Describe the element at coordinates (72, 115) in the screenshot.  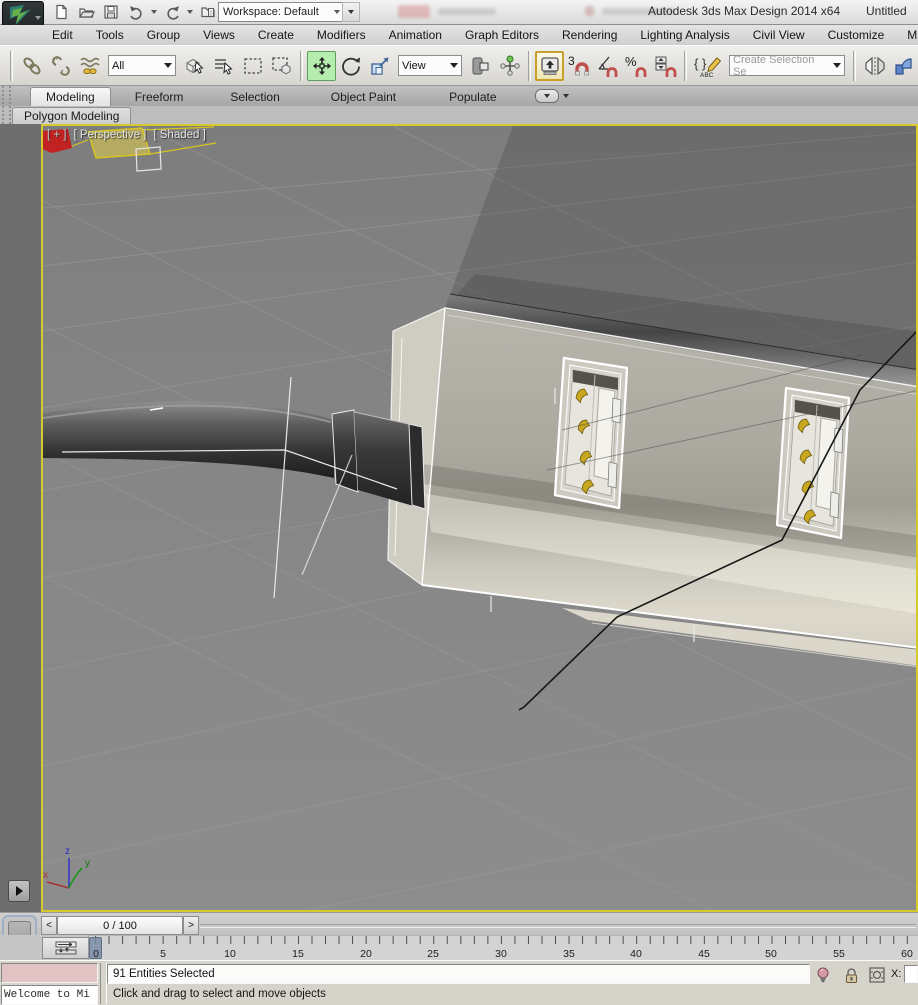
I see `panel-tab-polygon-modeling: Polygon Modeling` at that location.